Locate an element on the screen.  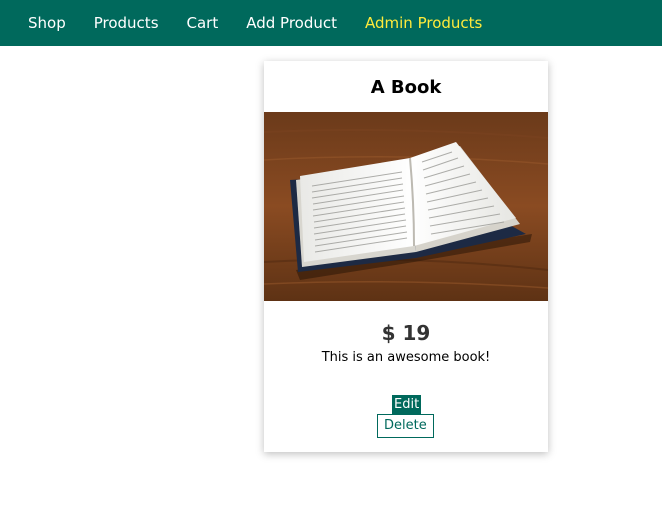
product-title: A Book is located at coordinates (406, 87).